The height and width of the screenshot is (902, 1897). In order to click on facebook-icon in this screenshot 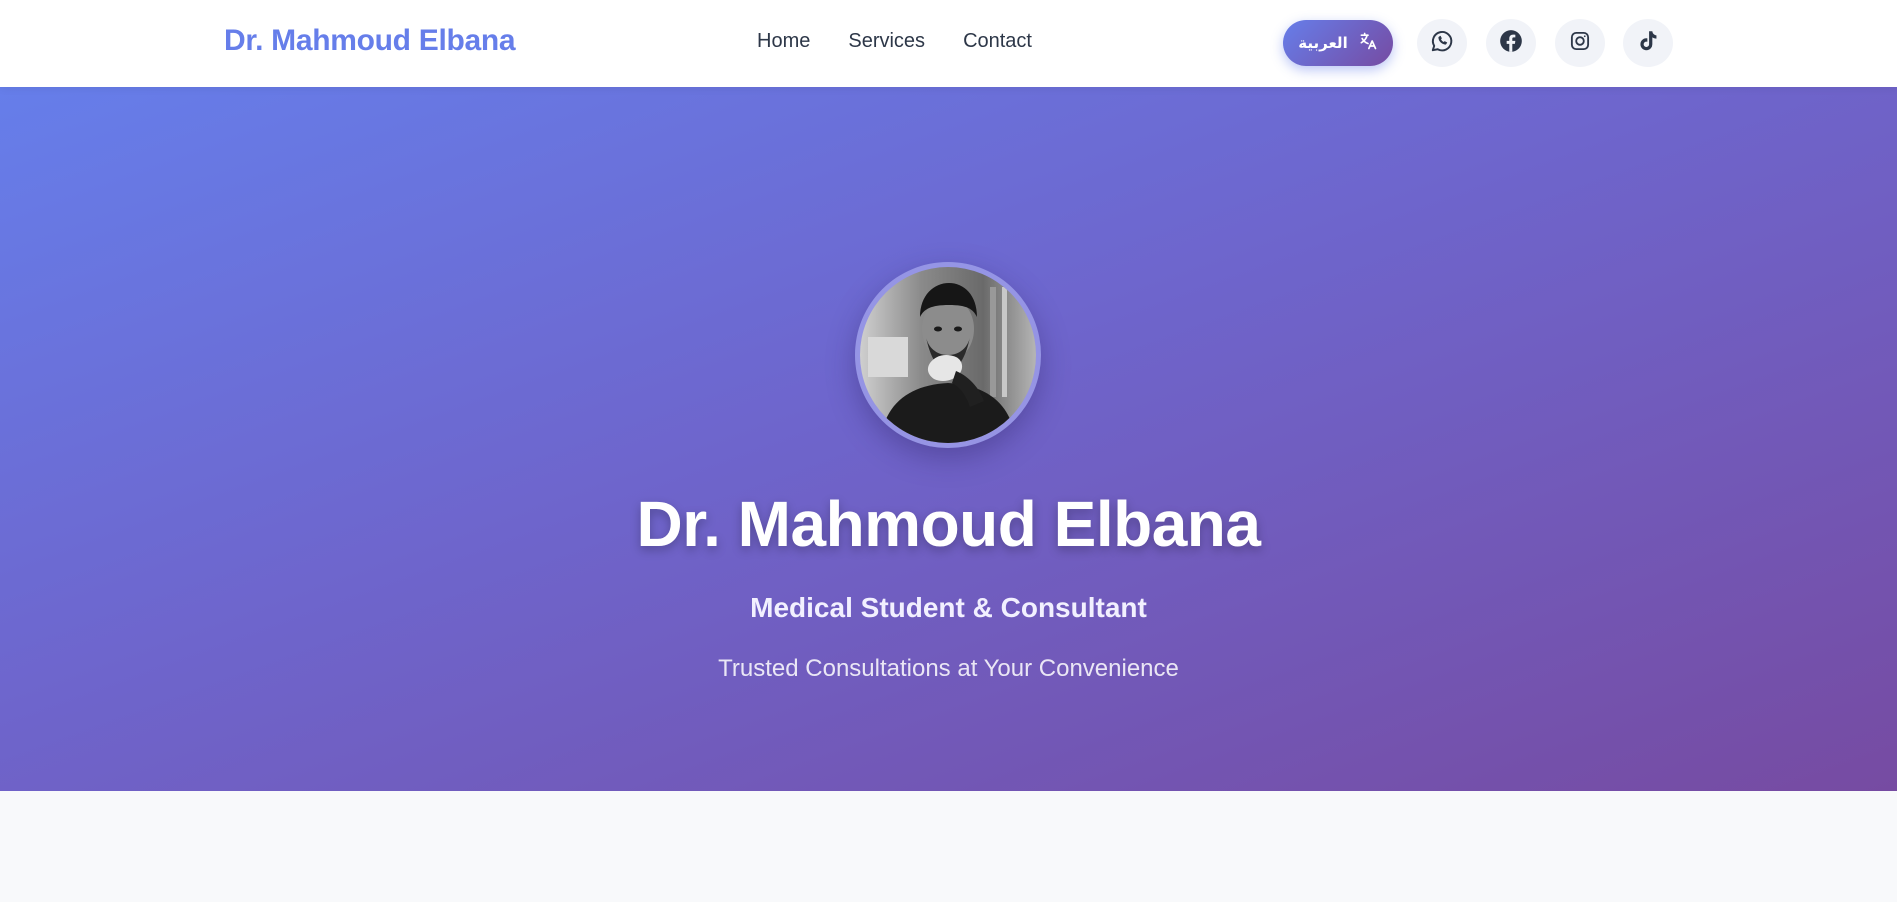, I will do `click(1511, 43)`.